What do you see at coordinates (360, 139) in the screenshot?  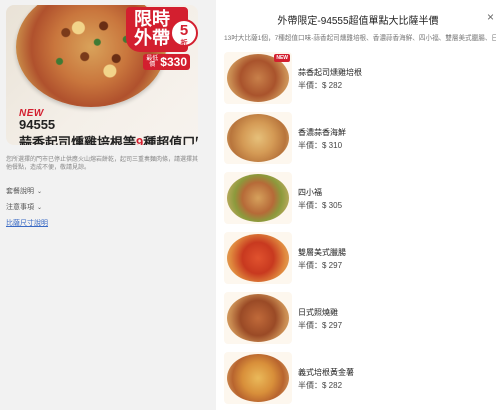 I see `menu-item: 香濃蒜香海鮮 半價：$ 310` at bounding box center [360, 139].